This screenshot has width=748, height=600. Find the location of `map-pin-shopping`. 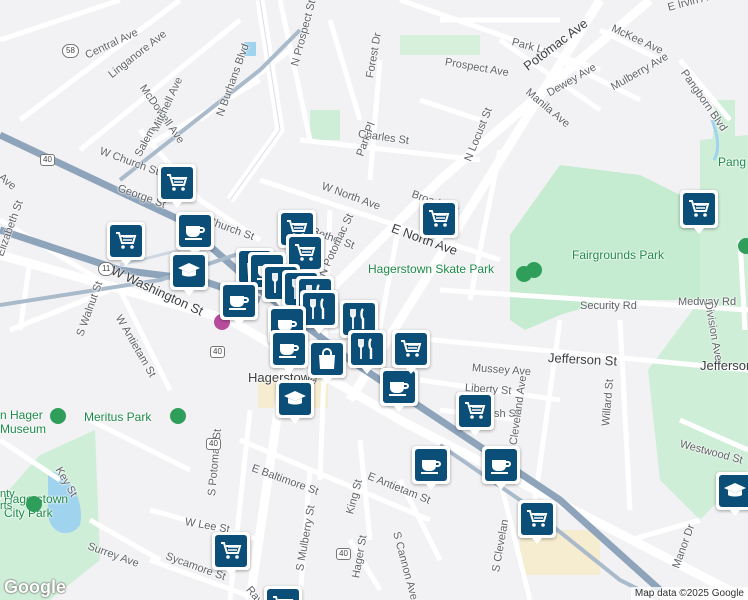

map-pin-shopping is located at coordinates (327, 362).